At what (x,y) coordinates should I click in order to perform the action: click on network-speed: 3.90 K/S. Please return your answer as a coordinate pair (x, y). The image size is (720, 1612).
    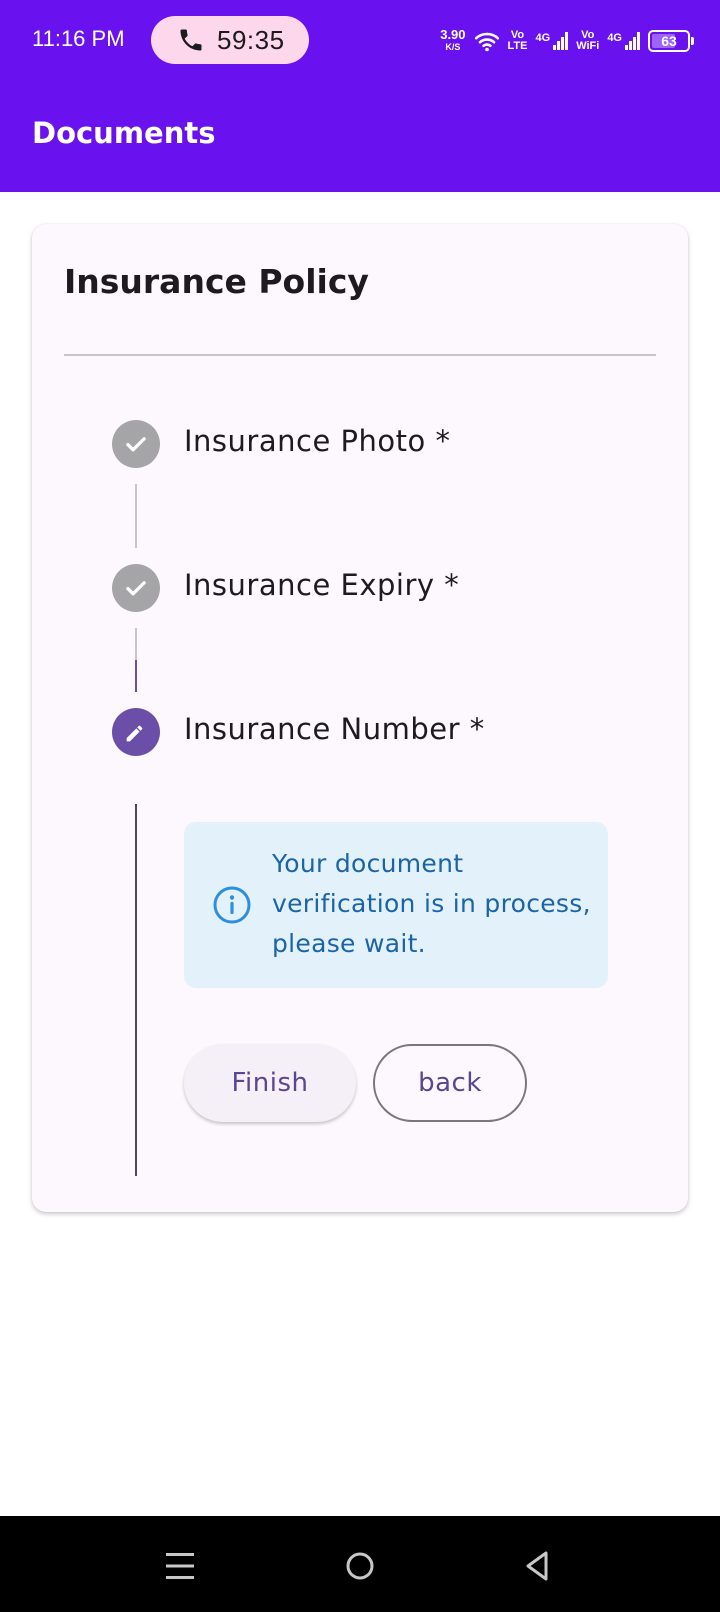
    Looking at the image, I should click on (453, 39).